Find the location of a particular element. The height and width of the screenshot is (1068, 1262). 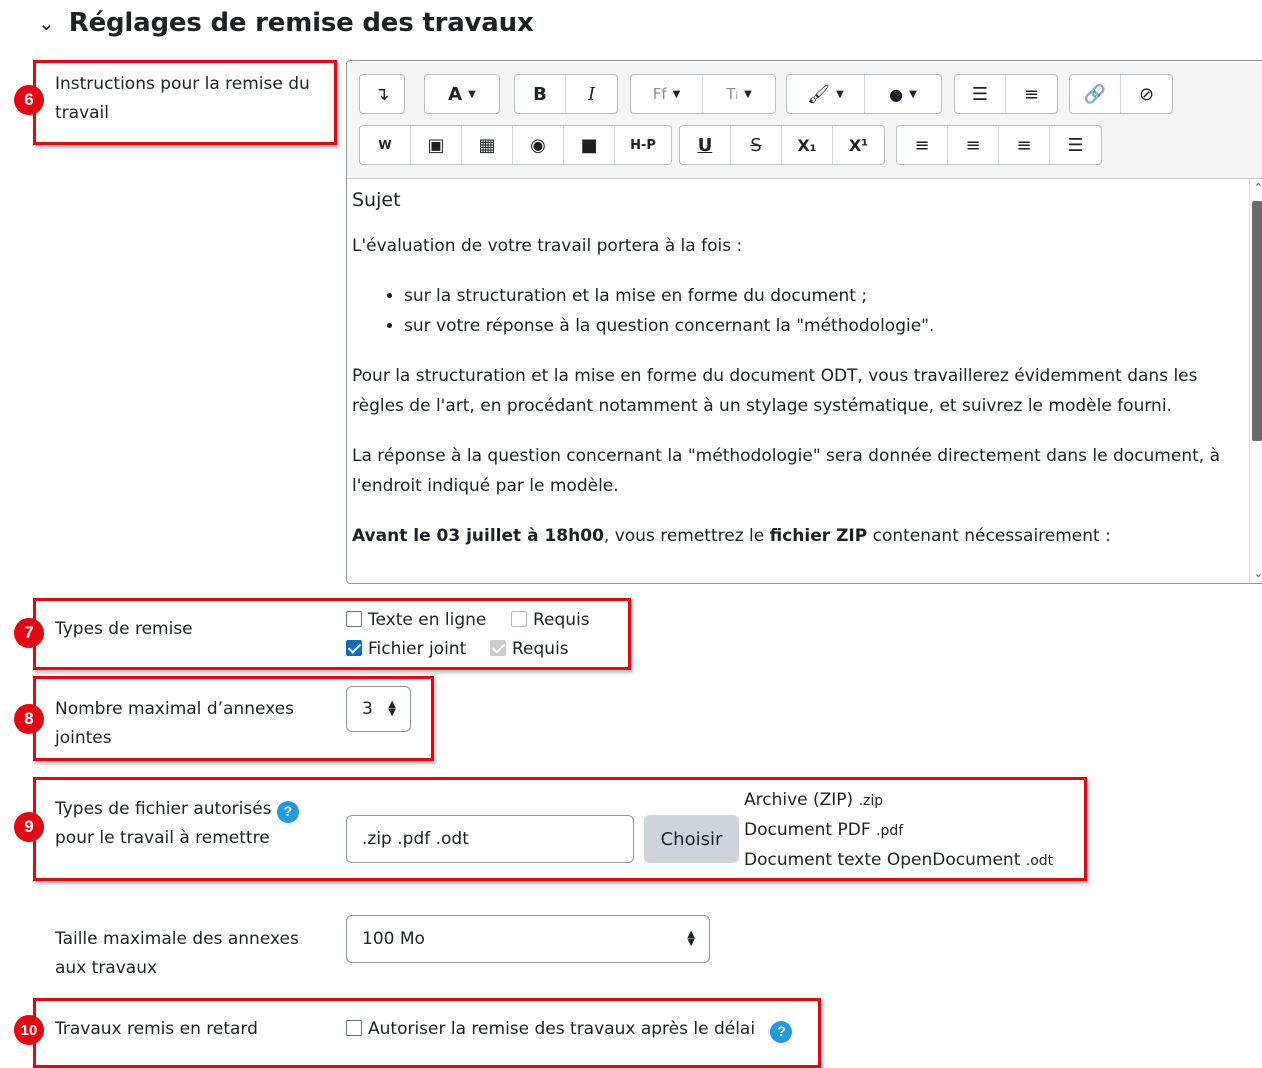

late-submission-label: Travaux remis en retard is located at coordinates (156, 1029).